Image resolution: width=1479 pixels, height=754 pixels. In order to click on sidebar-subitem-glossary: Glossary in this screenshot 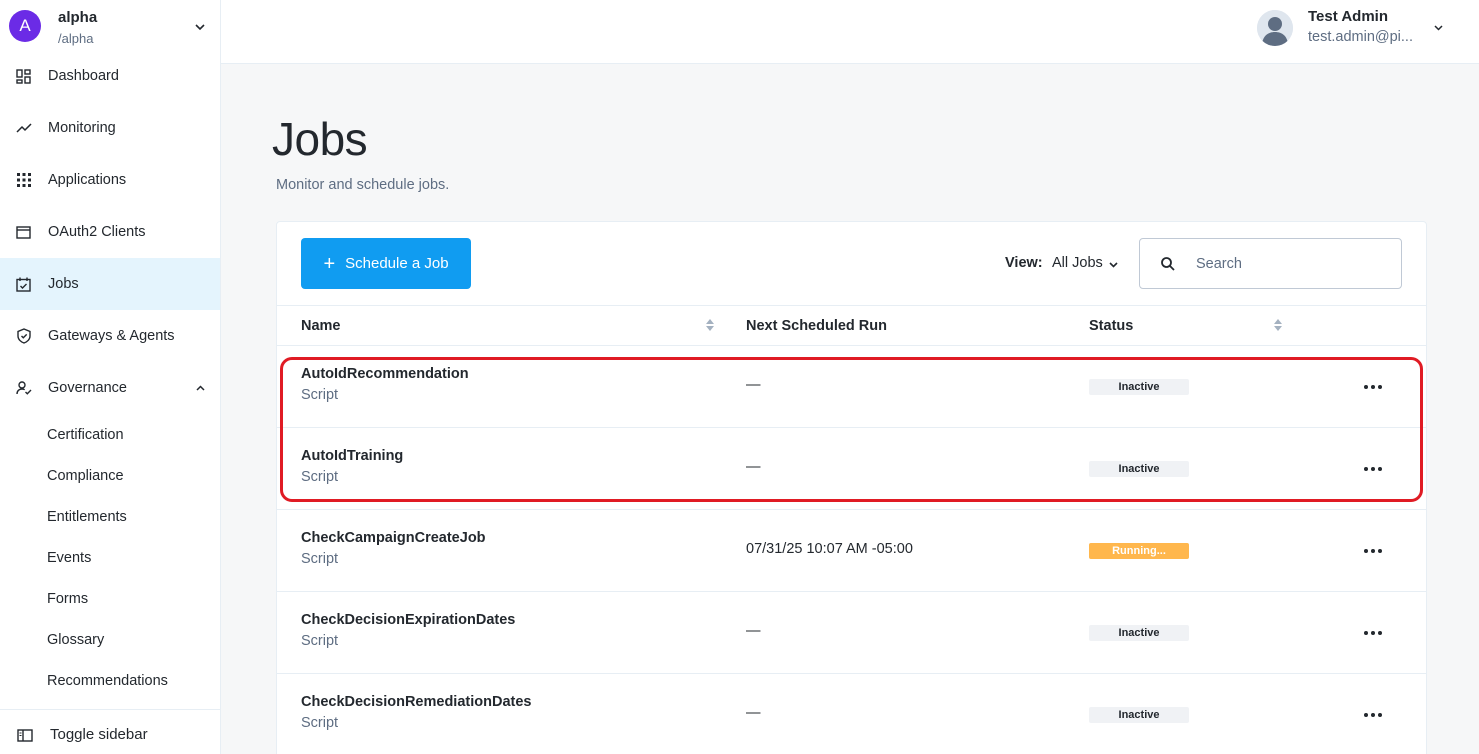, I will do `click(75, 640)`.